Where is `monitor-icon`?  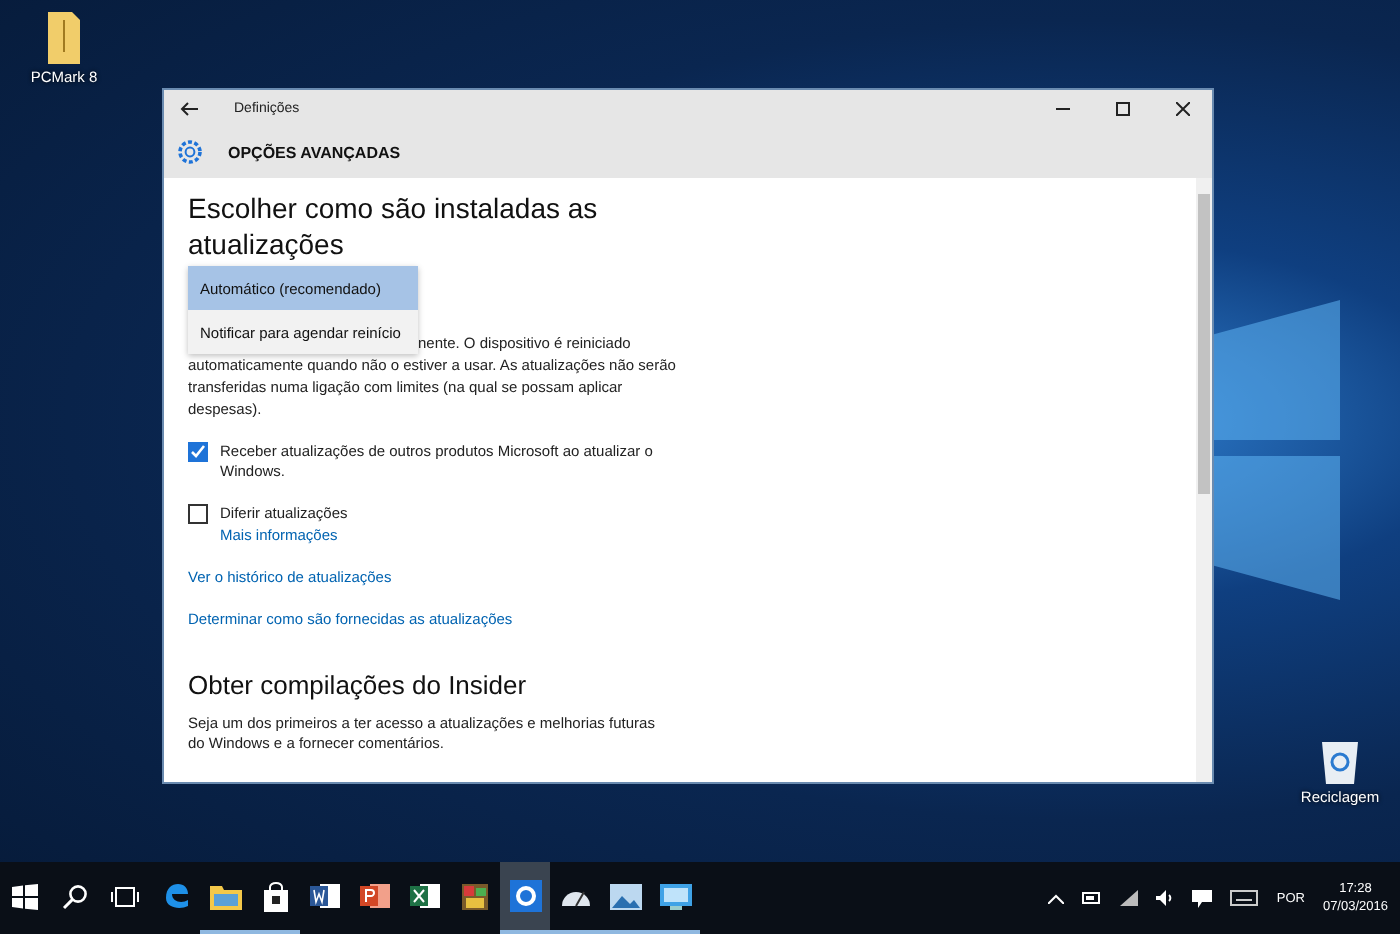 monitor-icon is located at coordinates (675, 896).